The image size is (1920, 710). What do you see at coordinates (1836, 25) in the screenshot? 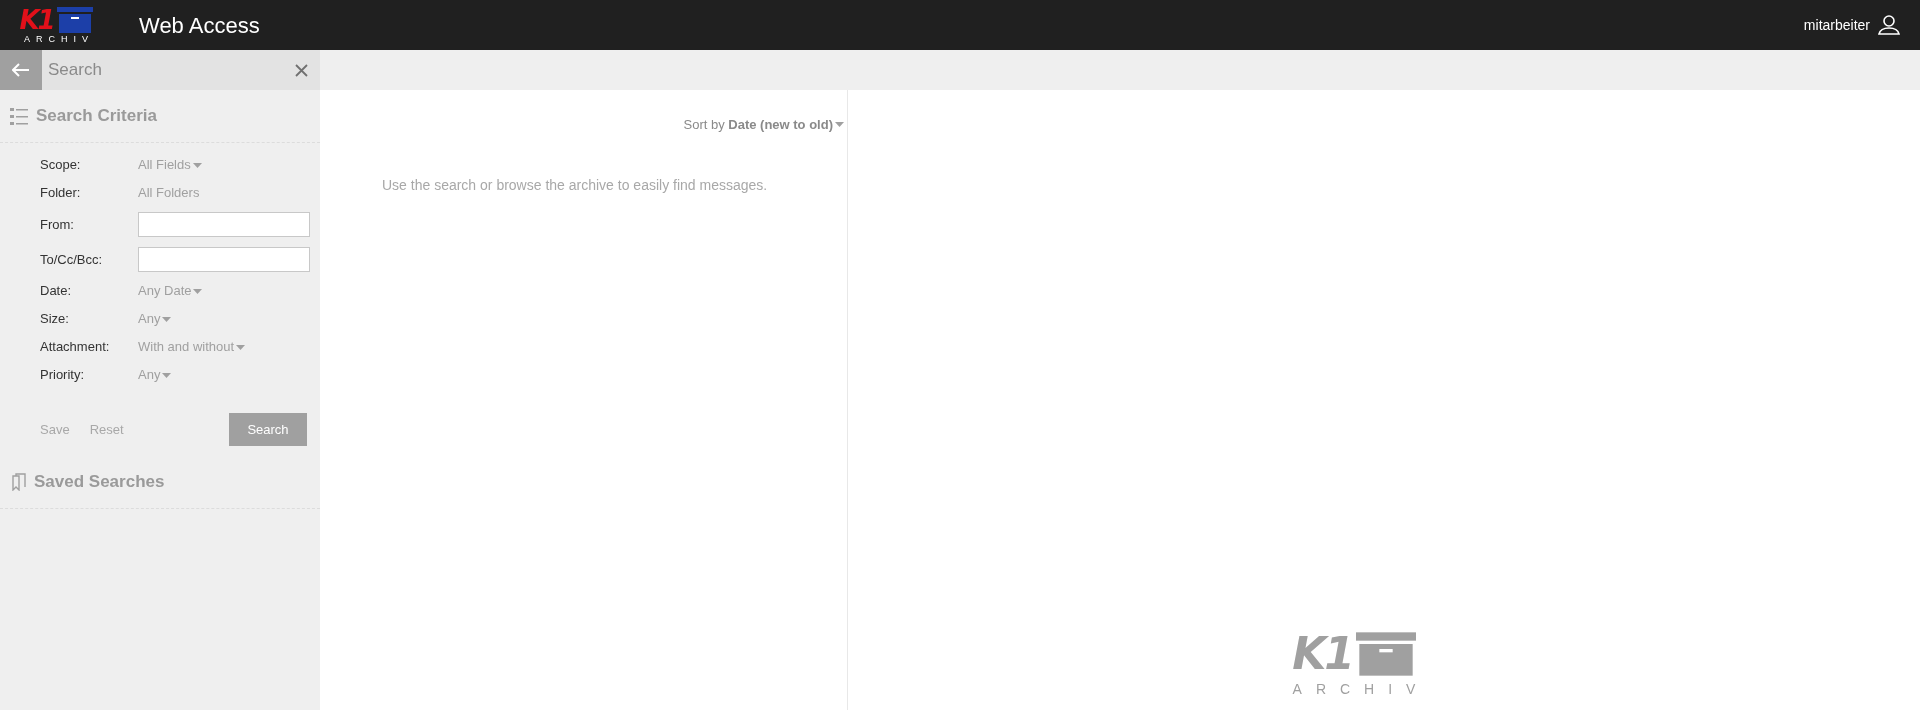
I see `user-name: mitarbeiter` at bounding box center [1836, 25].